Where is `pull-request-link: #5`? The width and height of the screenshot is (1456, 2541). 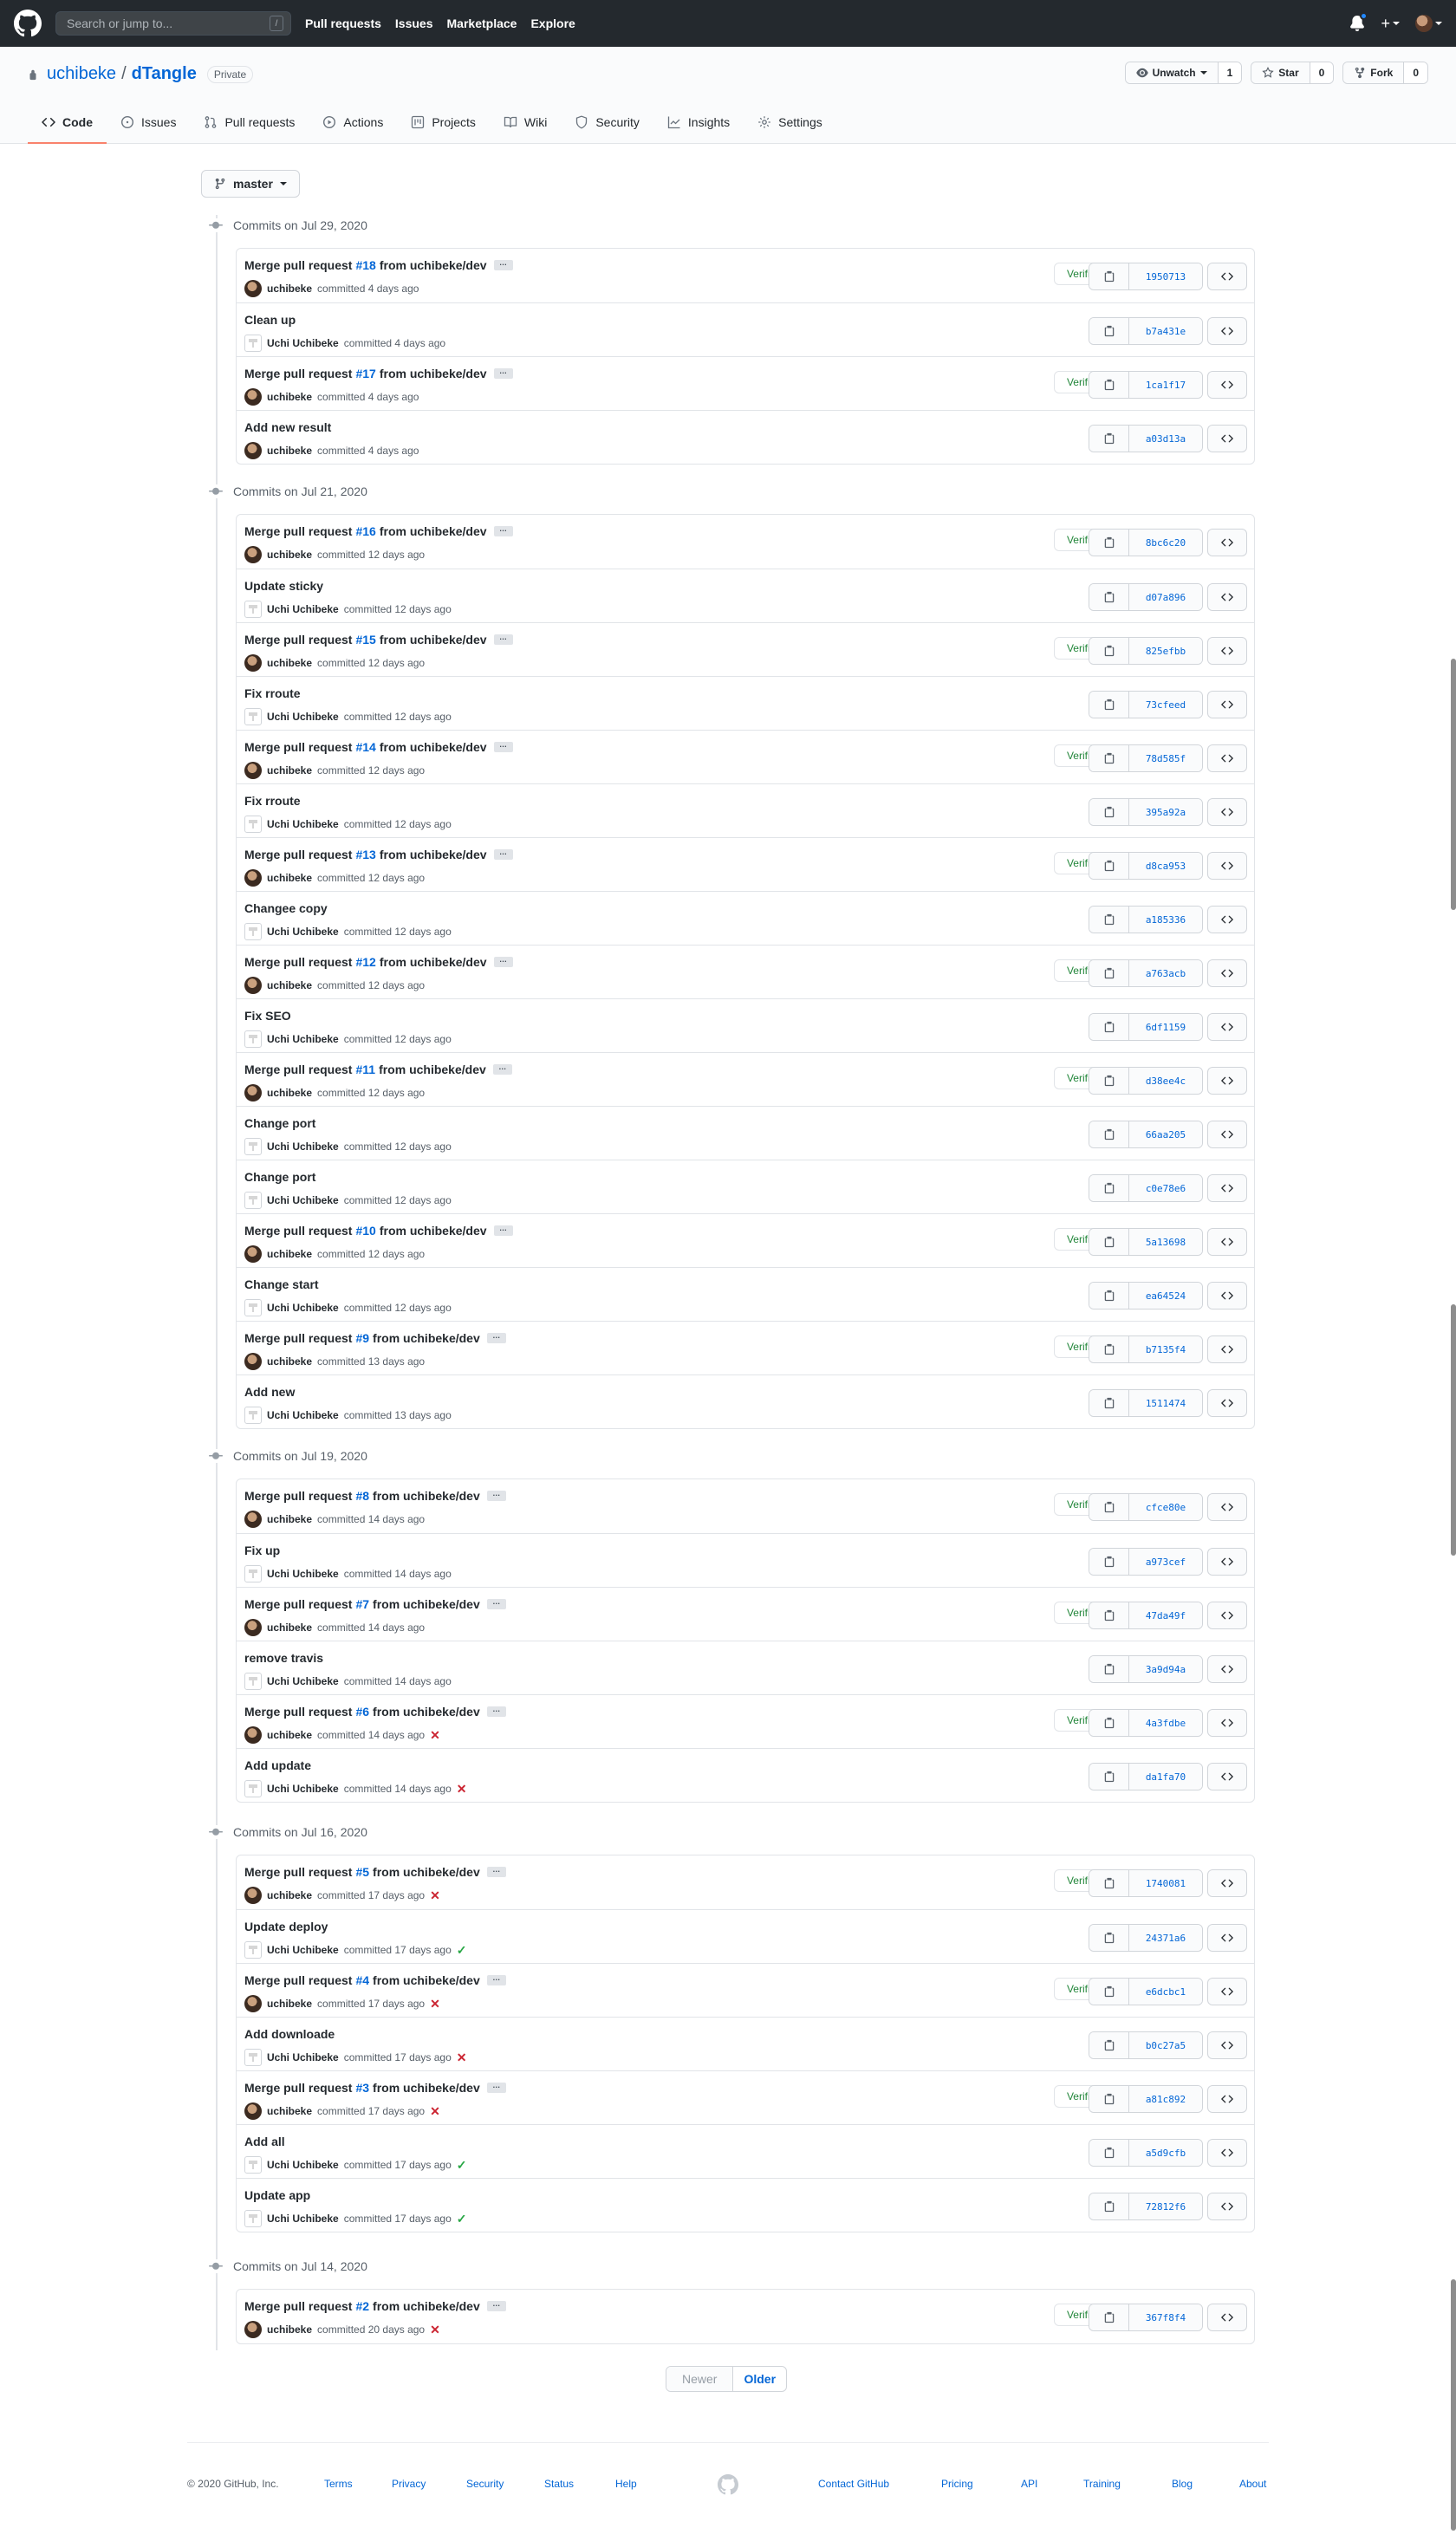 pull-request-link: #5 is located at coordinates (362, 1872).